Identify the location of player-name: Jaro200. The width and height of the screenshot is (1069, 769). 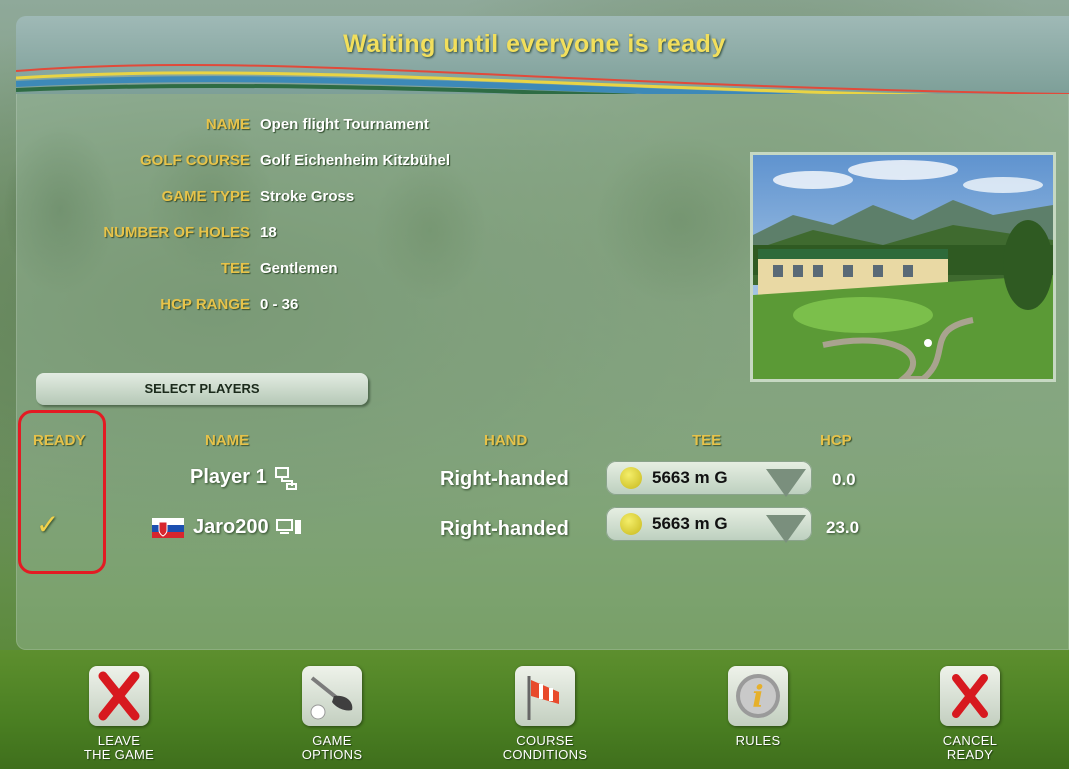
(231, 527).